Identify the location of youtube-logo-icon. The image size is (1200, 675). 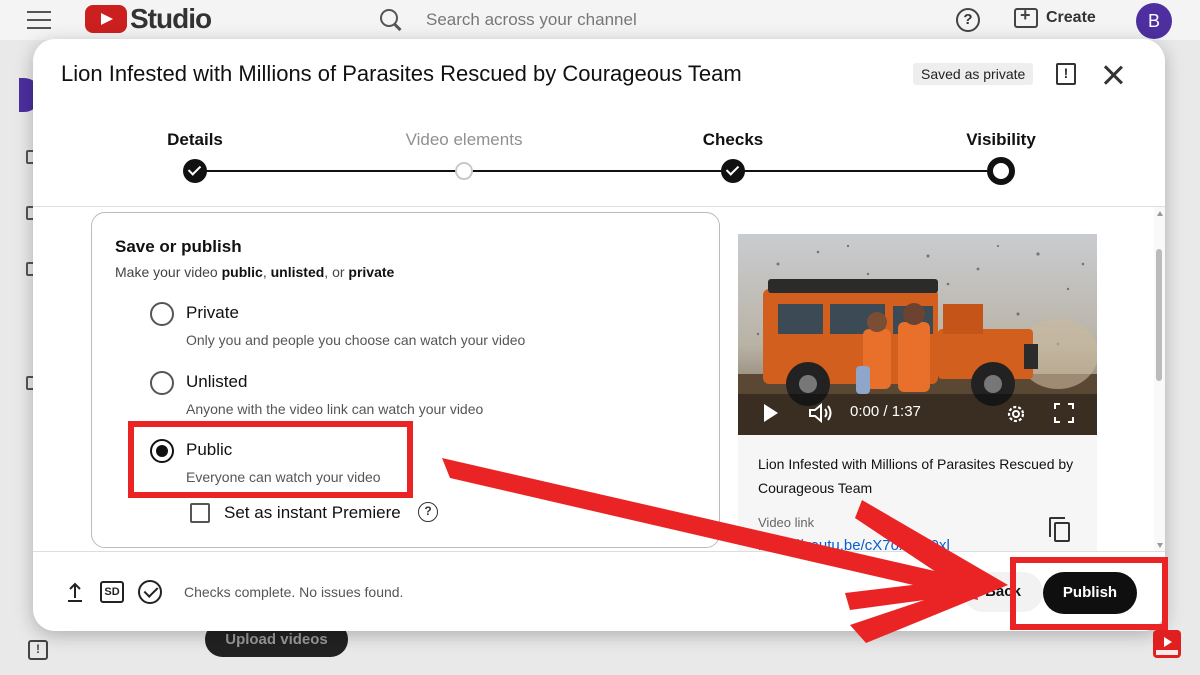
(106, 19).